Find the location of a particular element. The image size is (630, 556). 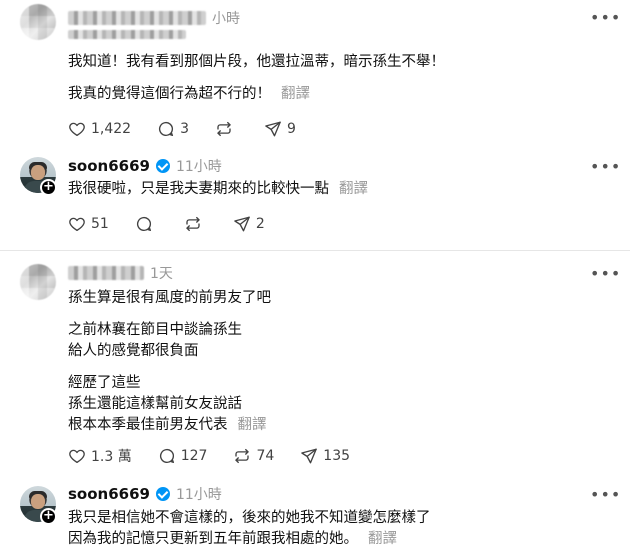

text-line: 我真的覺得這個行為超不行的！ is located at coordinates (169, 94).